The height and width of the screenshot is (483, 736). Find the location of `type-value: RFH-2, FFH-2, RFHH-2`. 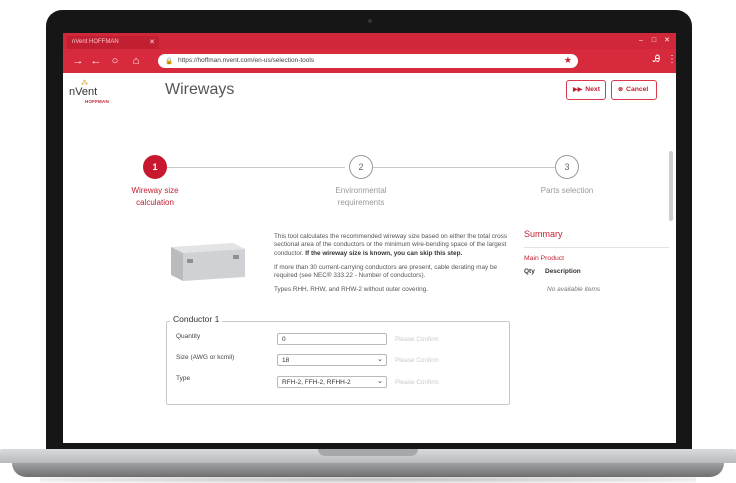

type-value: RFH-2, FFH-2, RFHH-2 is located at coordinates (316, 382).